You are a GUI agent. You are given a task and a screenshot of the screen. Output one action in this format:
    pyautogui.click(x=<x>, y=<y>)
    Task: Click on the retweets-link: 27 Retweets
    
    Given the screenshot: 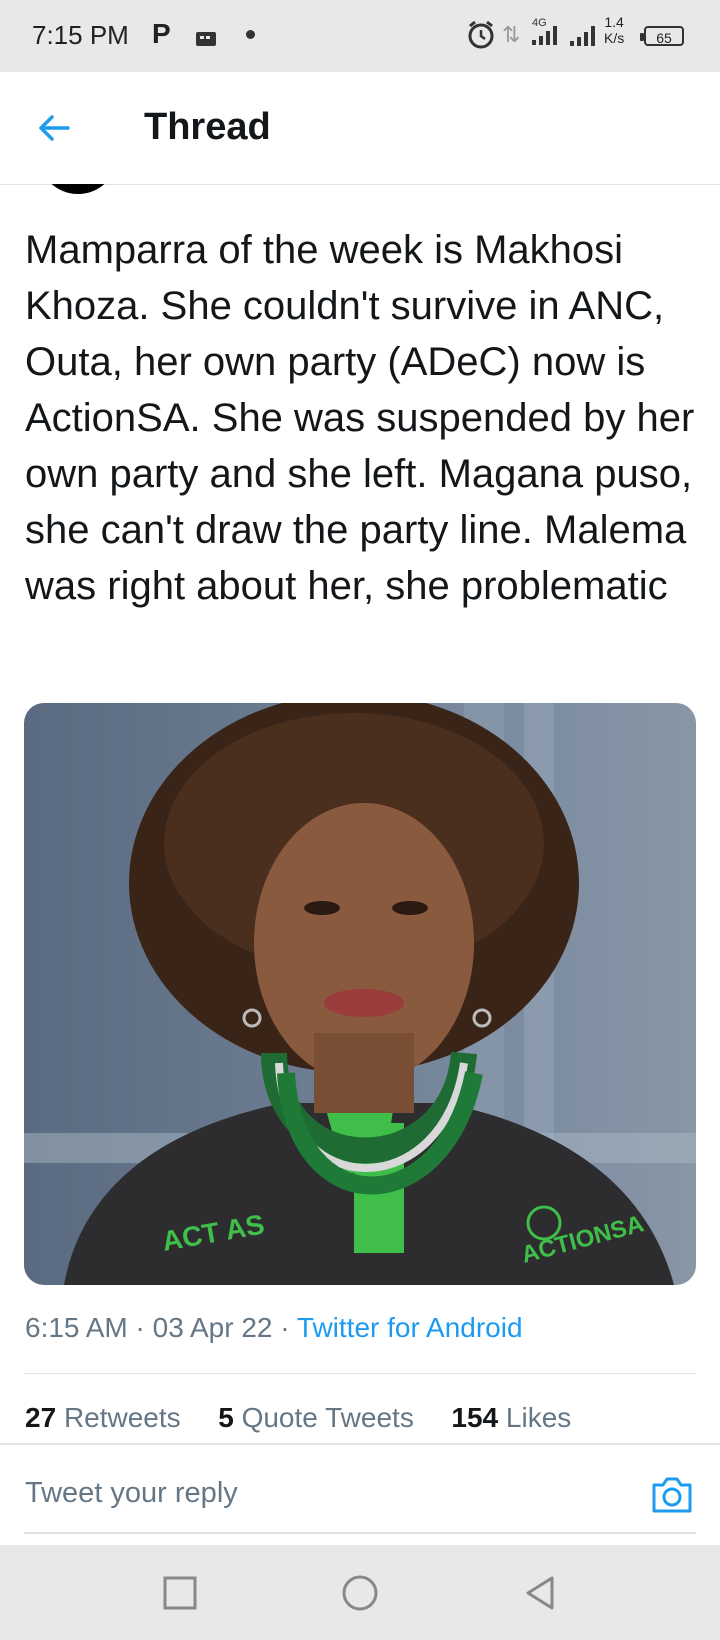 What is the action you would take?
    pyautogui.click(x=103, y=1417)
    